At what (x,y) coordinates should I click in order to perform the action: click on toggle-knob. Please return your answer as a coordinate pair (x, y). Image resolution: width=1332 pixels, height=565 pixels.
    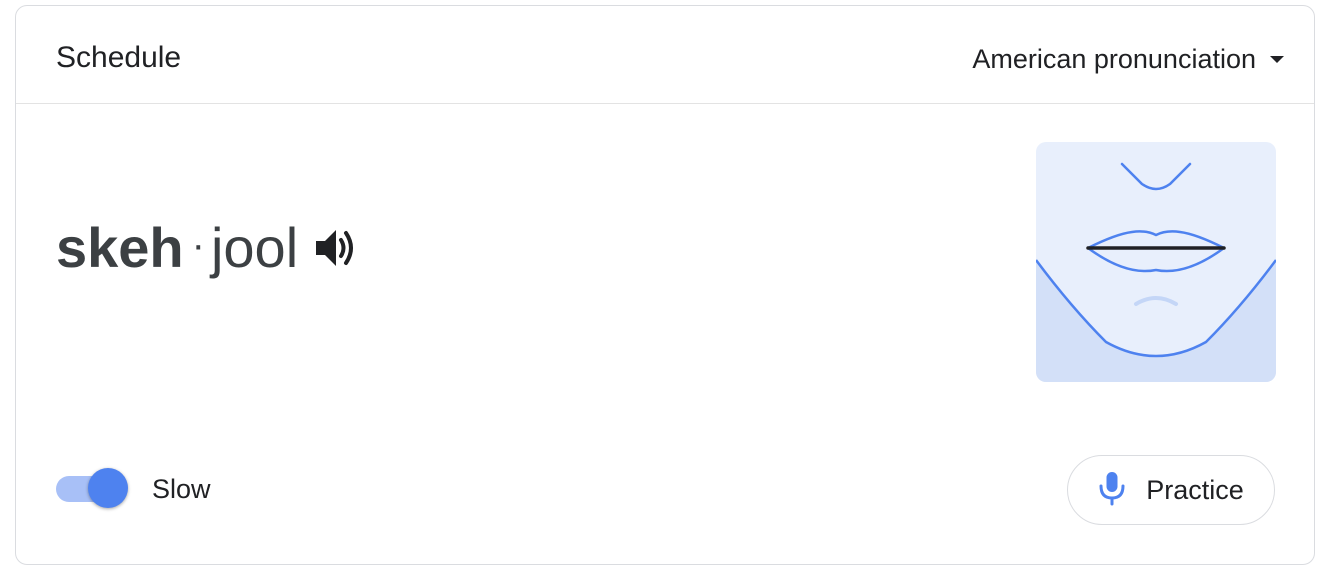
    Looking at the image, I should click on (108, 488).